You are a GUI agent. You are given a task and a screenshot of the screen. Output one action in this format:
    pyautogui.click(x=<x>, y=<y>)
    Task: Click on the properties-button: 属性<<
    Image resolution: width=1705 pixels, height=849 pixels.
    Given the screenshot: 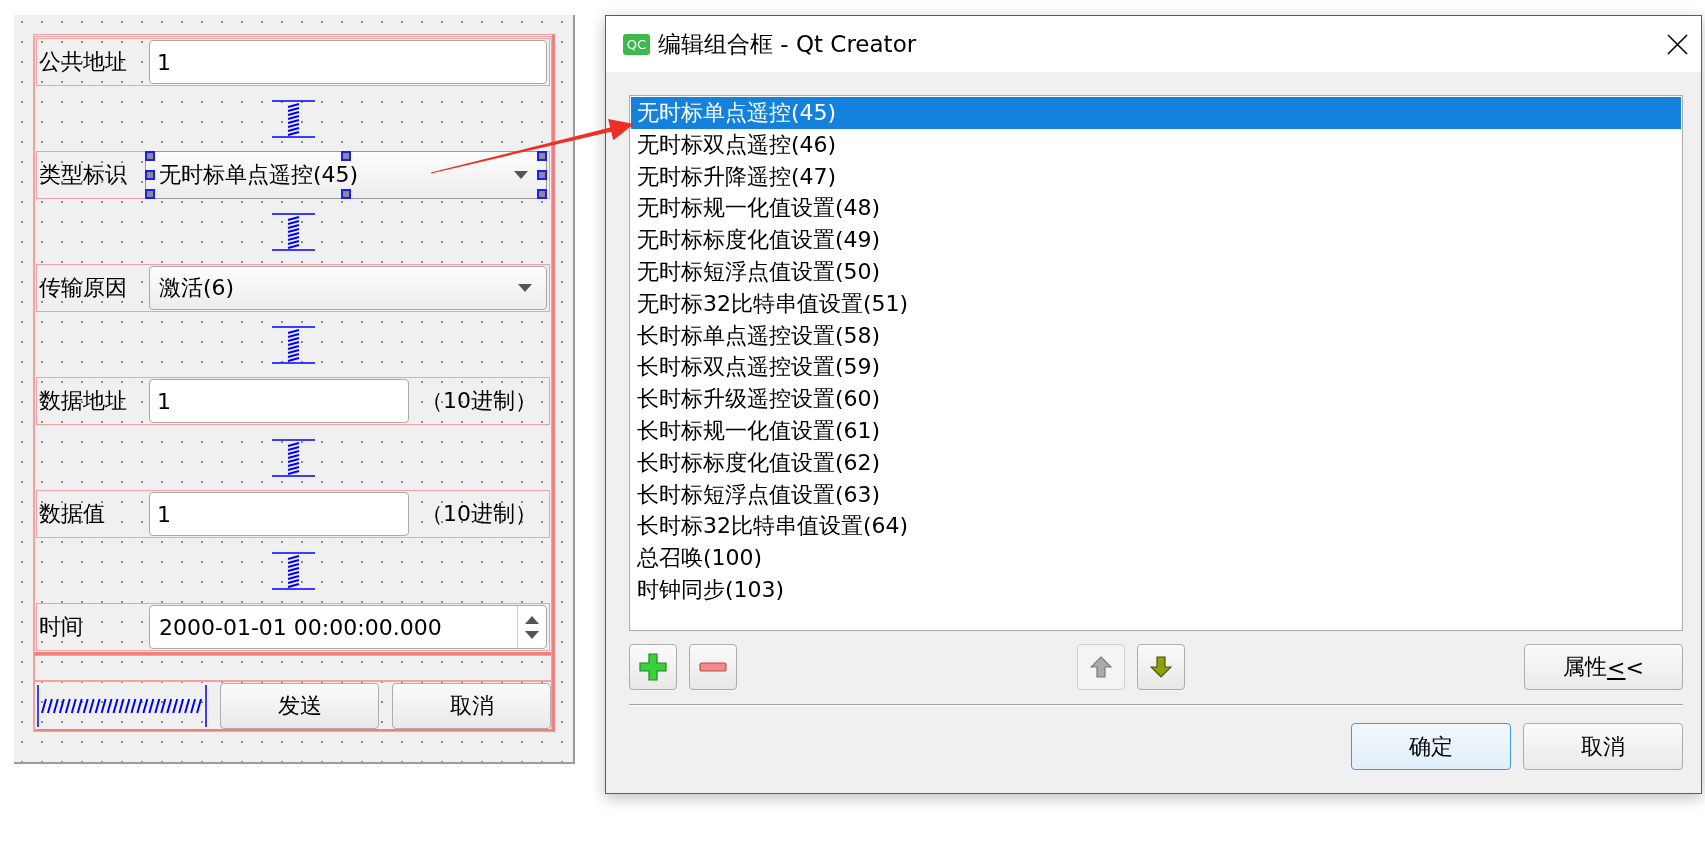 What is the action you would take?
    pyautogui.click(x=1603, y=667)
    